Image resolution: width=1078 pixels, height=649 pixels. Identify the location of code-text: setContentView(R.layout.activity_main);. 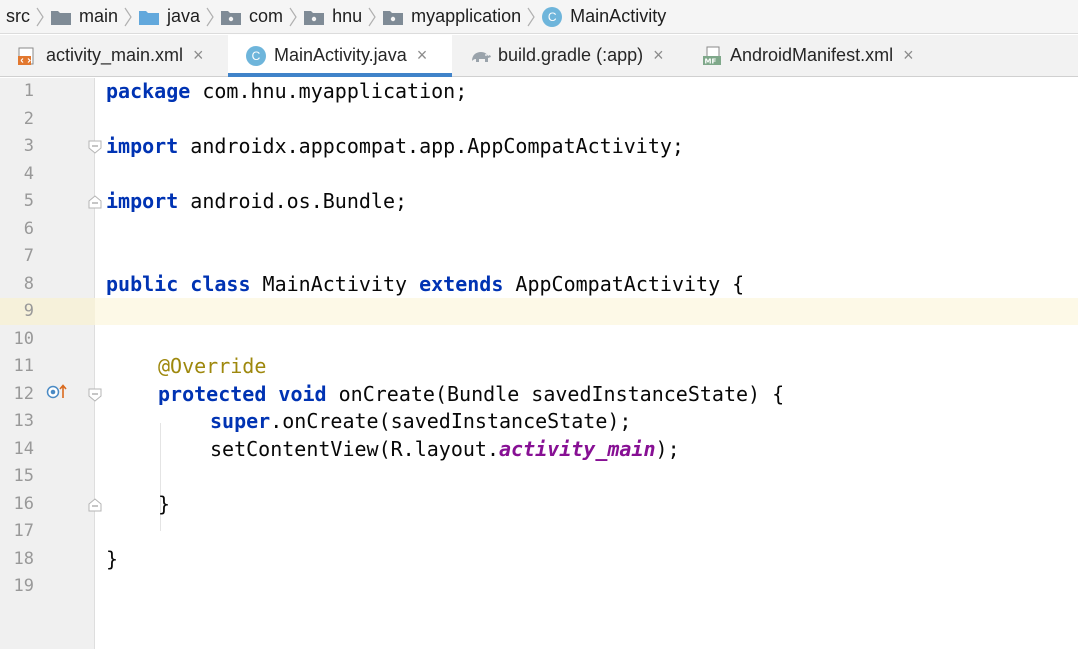
(445, 450).